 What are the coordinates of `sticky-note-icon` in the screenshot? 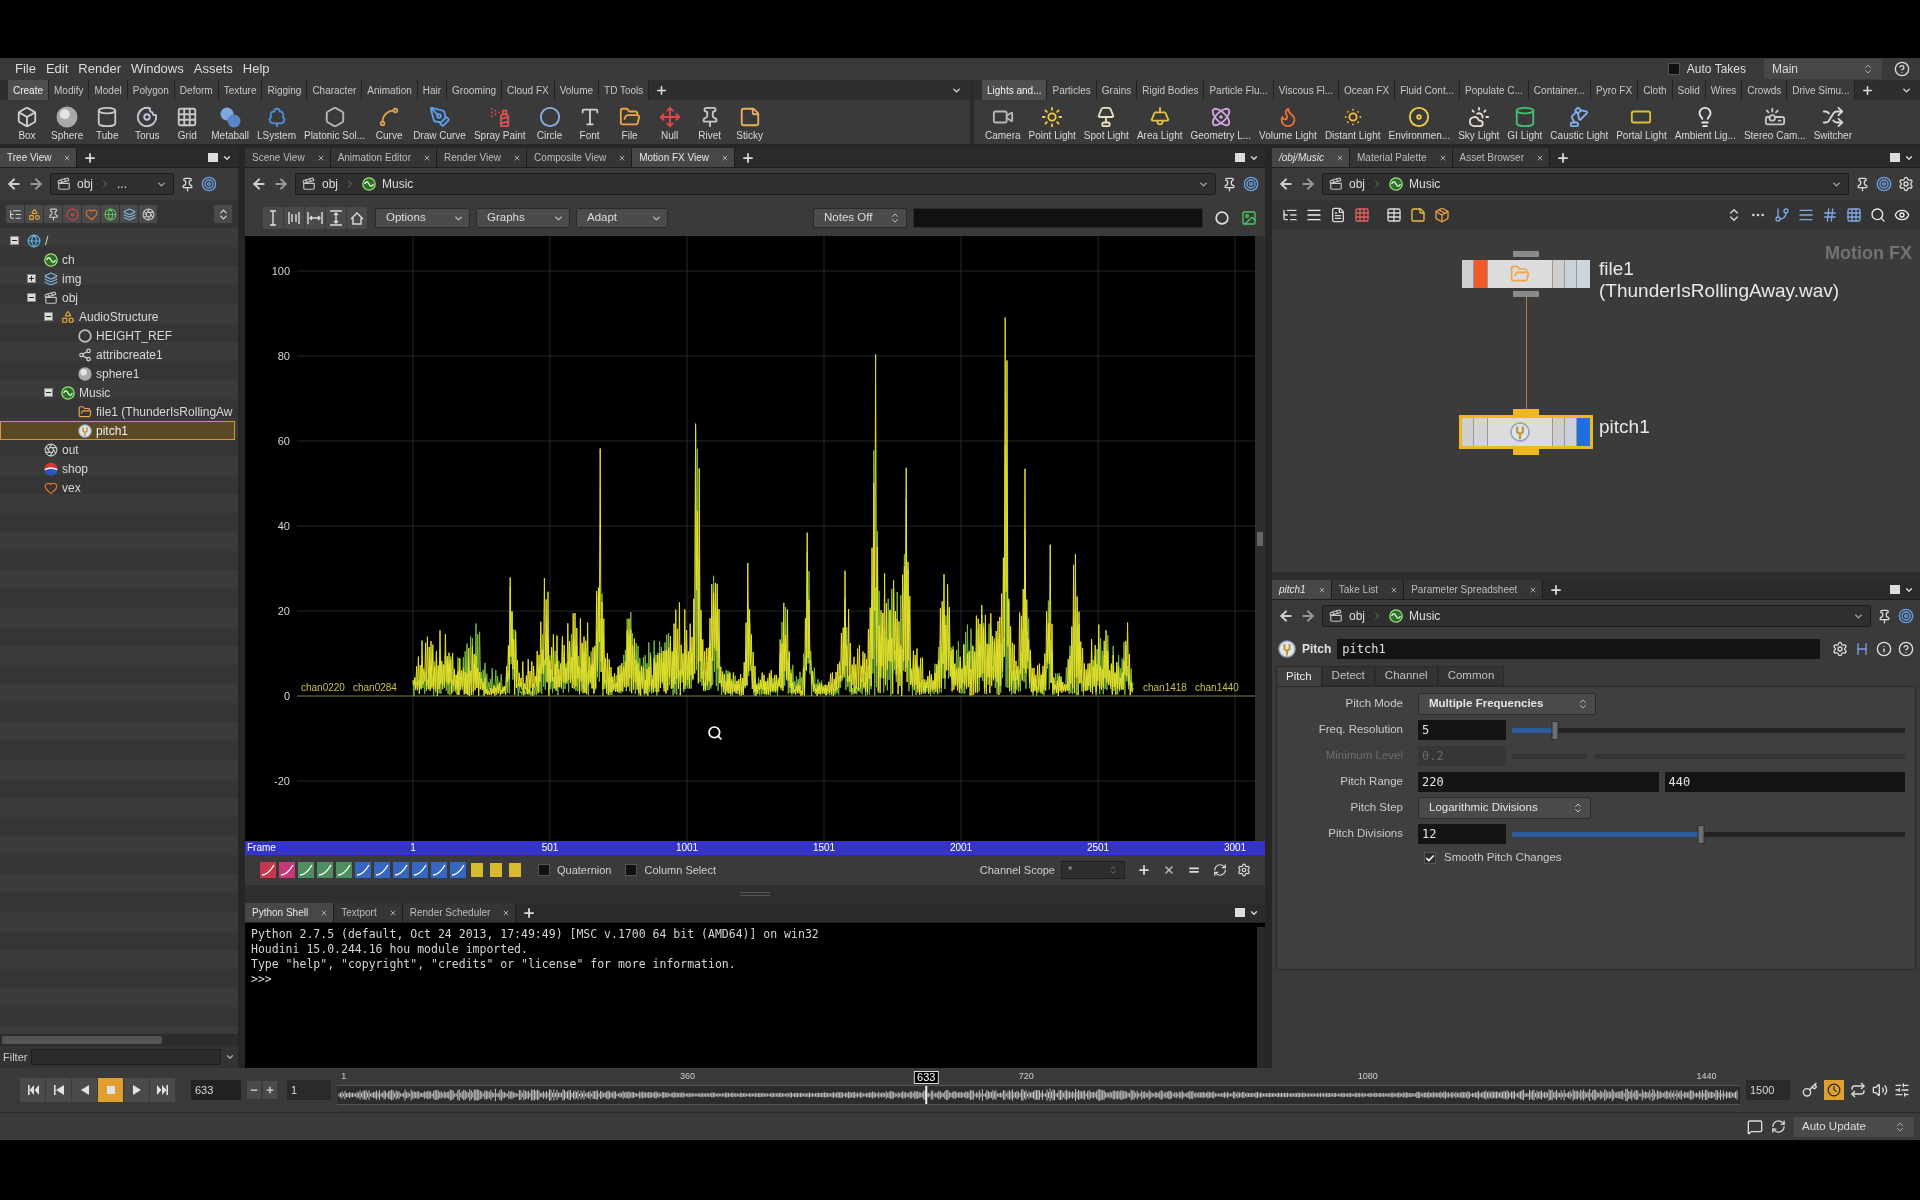 It's located at (1418, 215).